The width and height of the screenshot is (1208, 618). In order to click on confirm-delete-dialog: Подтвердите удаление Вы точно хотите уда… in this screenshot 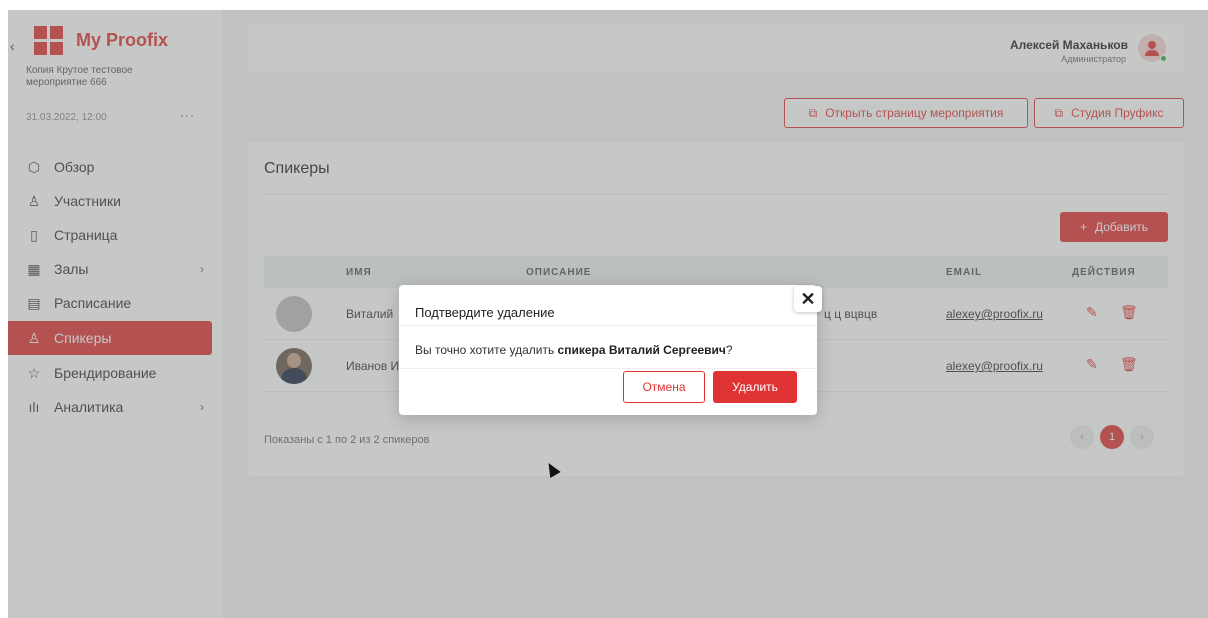, I will do `click(608, 350)`.